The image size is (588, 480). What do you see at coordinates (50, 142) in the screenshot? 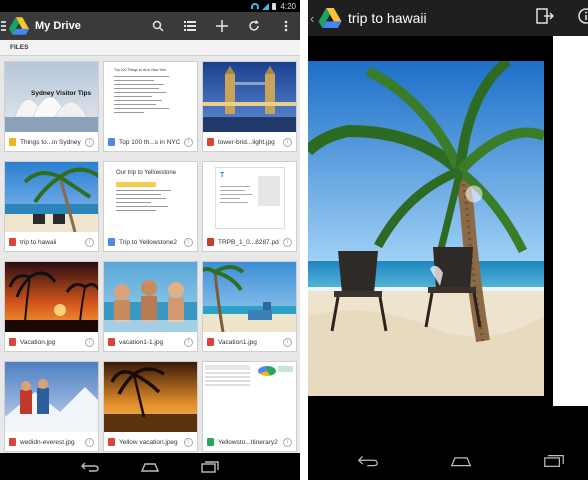
I see `file-name: Things to...in Sydney` at bounding box center [50, 142].